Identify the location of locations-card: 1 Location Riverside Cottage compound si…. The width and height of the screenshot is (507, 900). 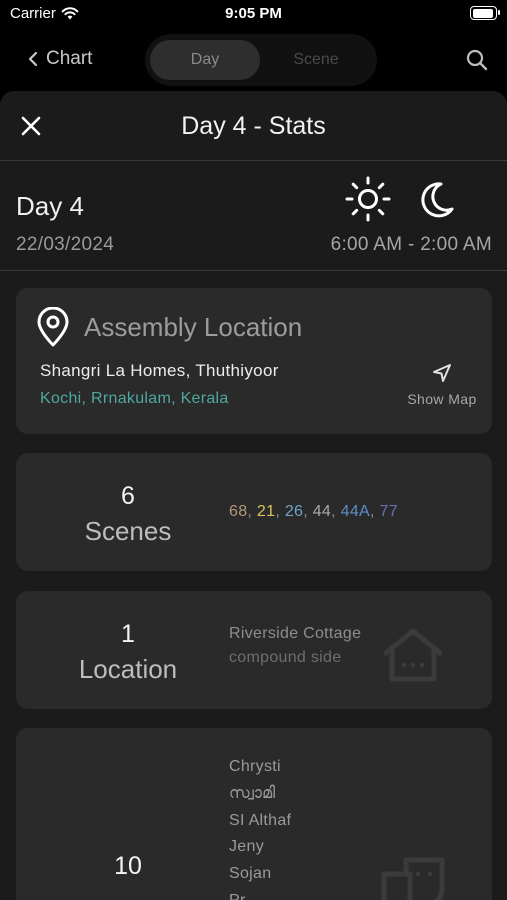
(254, 650).